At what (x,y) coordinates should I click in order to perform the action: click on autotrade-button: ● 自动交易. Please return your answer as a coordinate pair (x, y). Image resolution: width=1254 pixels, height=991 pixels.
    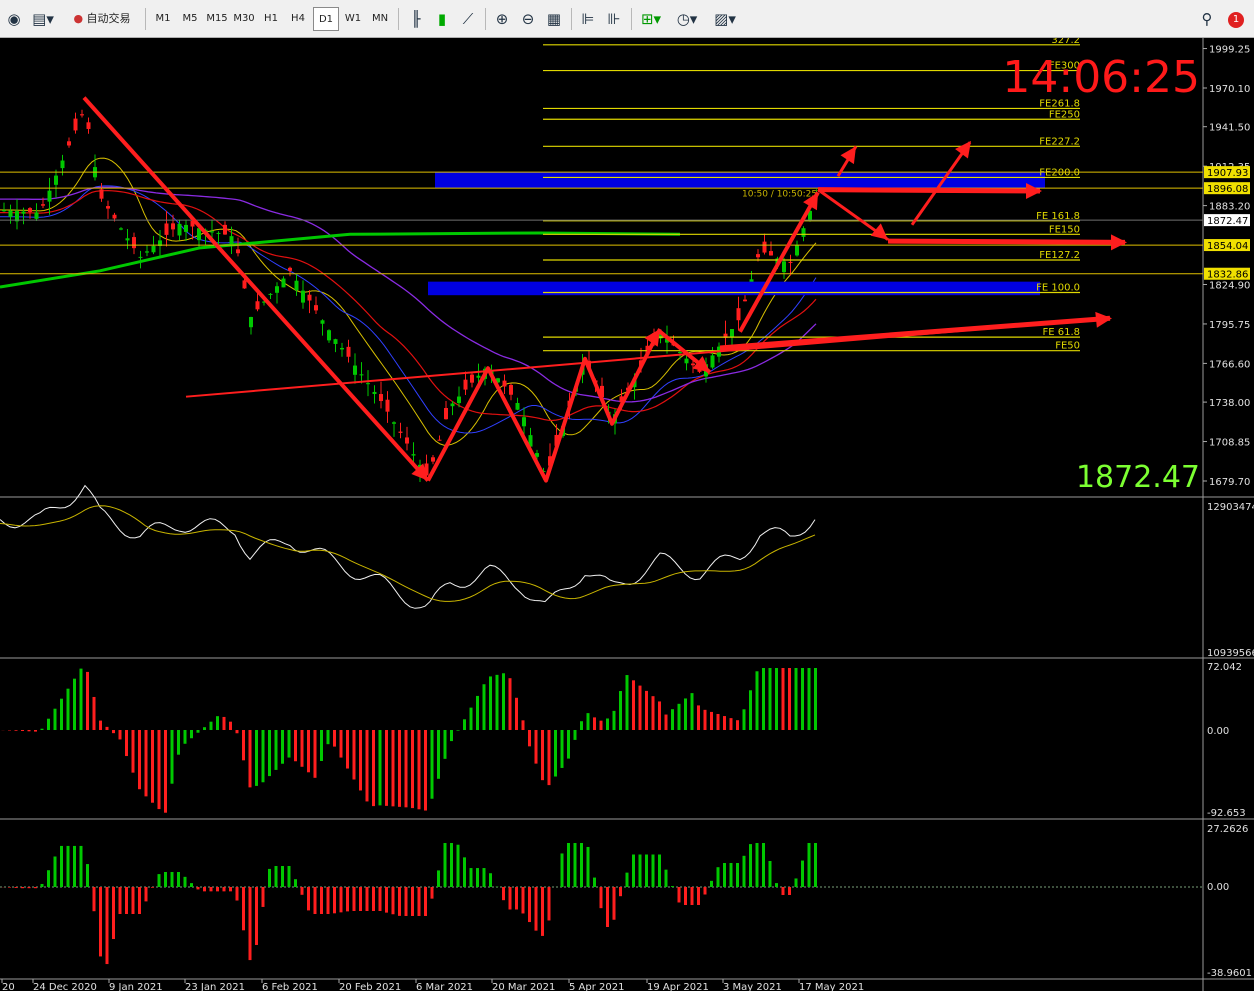
    Looking at the image, I should click on (102, 19).